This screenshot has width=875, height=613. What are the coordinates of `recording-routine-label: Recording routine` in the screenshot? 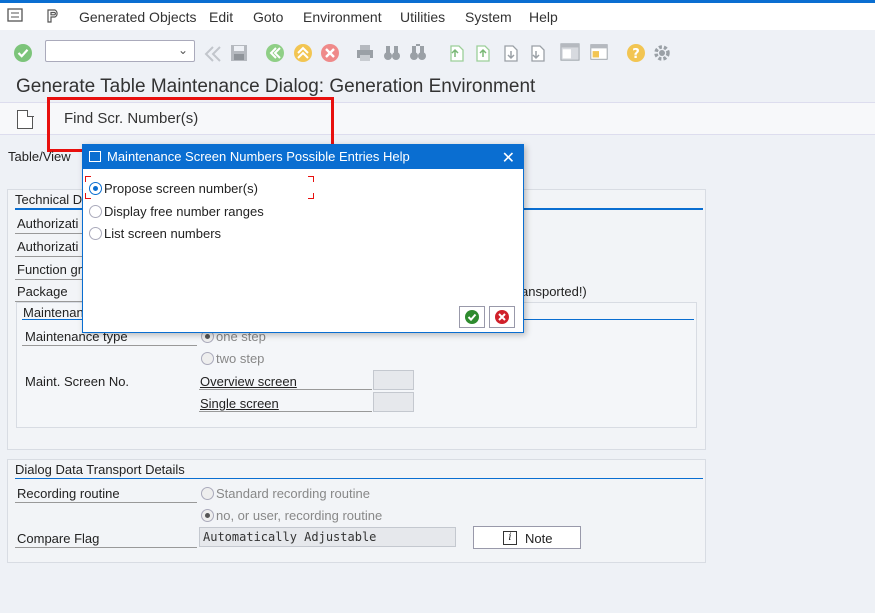 It's located at (68, 493).